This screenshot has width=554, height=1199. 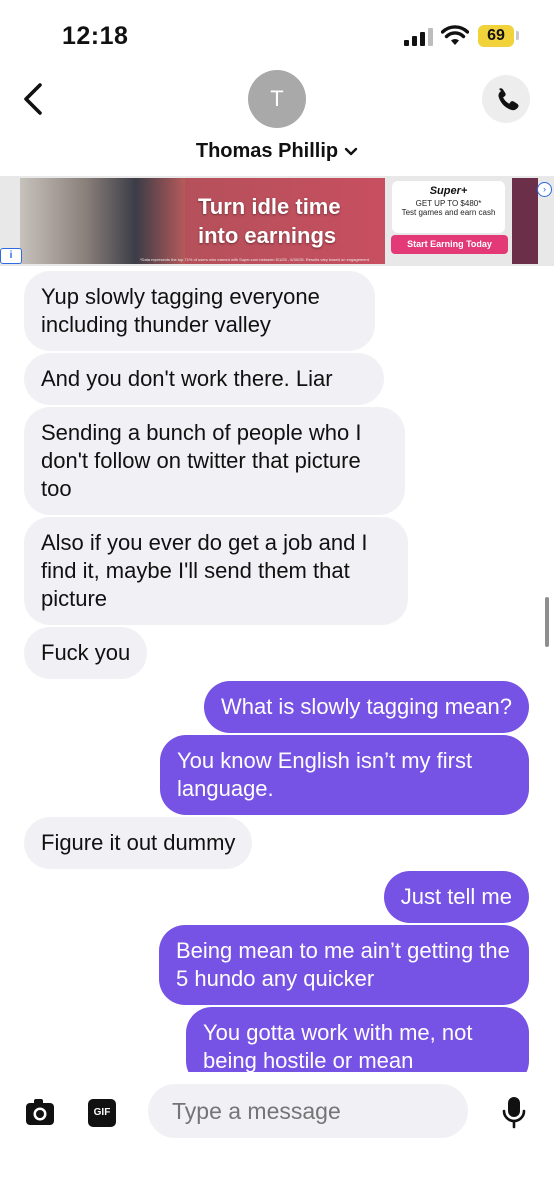 I want to click on battery-indicator: 69, so click(x=496, y=36).